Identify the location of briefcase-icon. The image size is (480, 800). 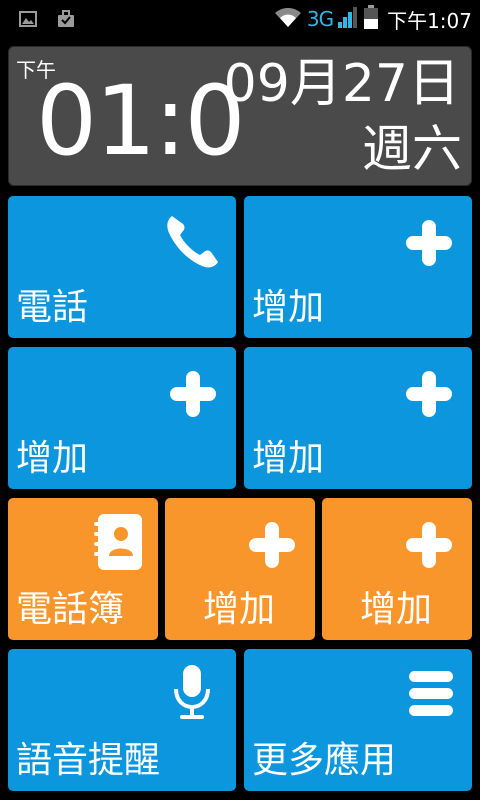
(66, 19).